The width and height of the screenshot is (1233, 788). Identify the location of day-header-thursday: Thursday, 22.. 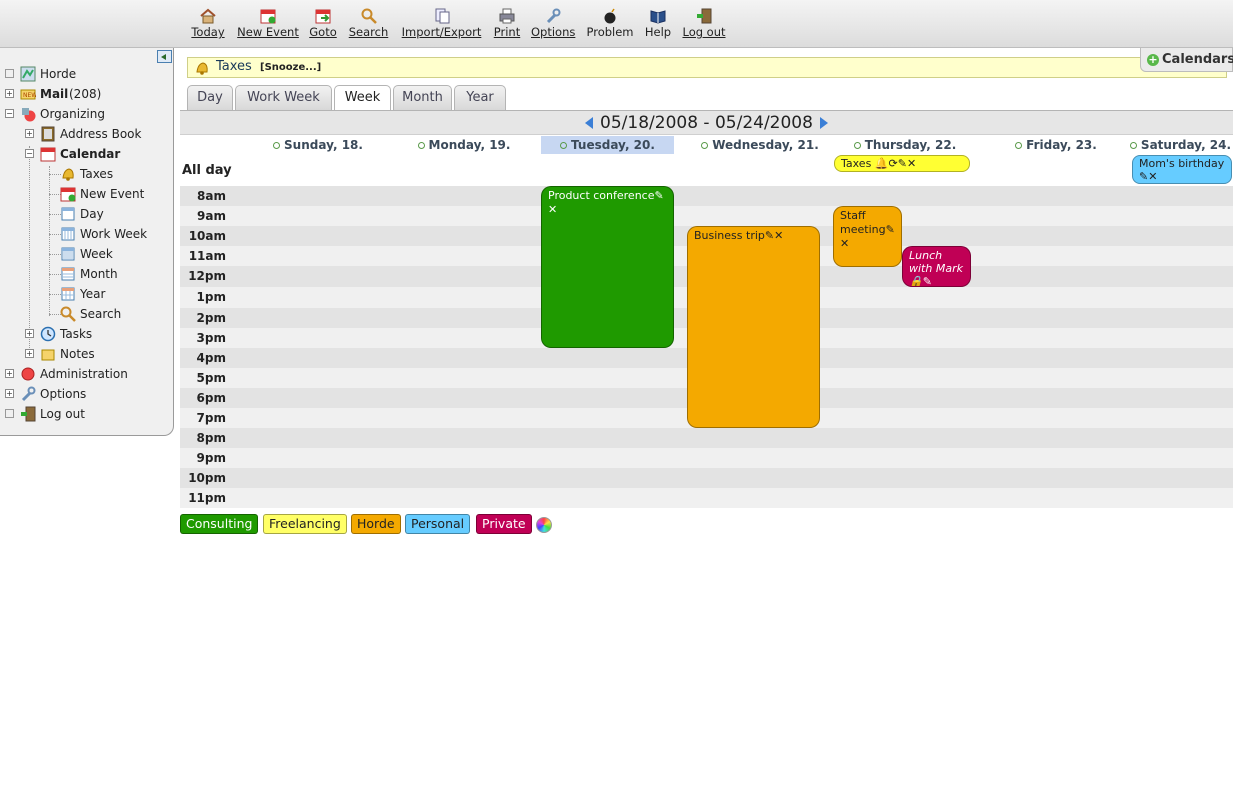
(905, 145).